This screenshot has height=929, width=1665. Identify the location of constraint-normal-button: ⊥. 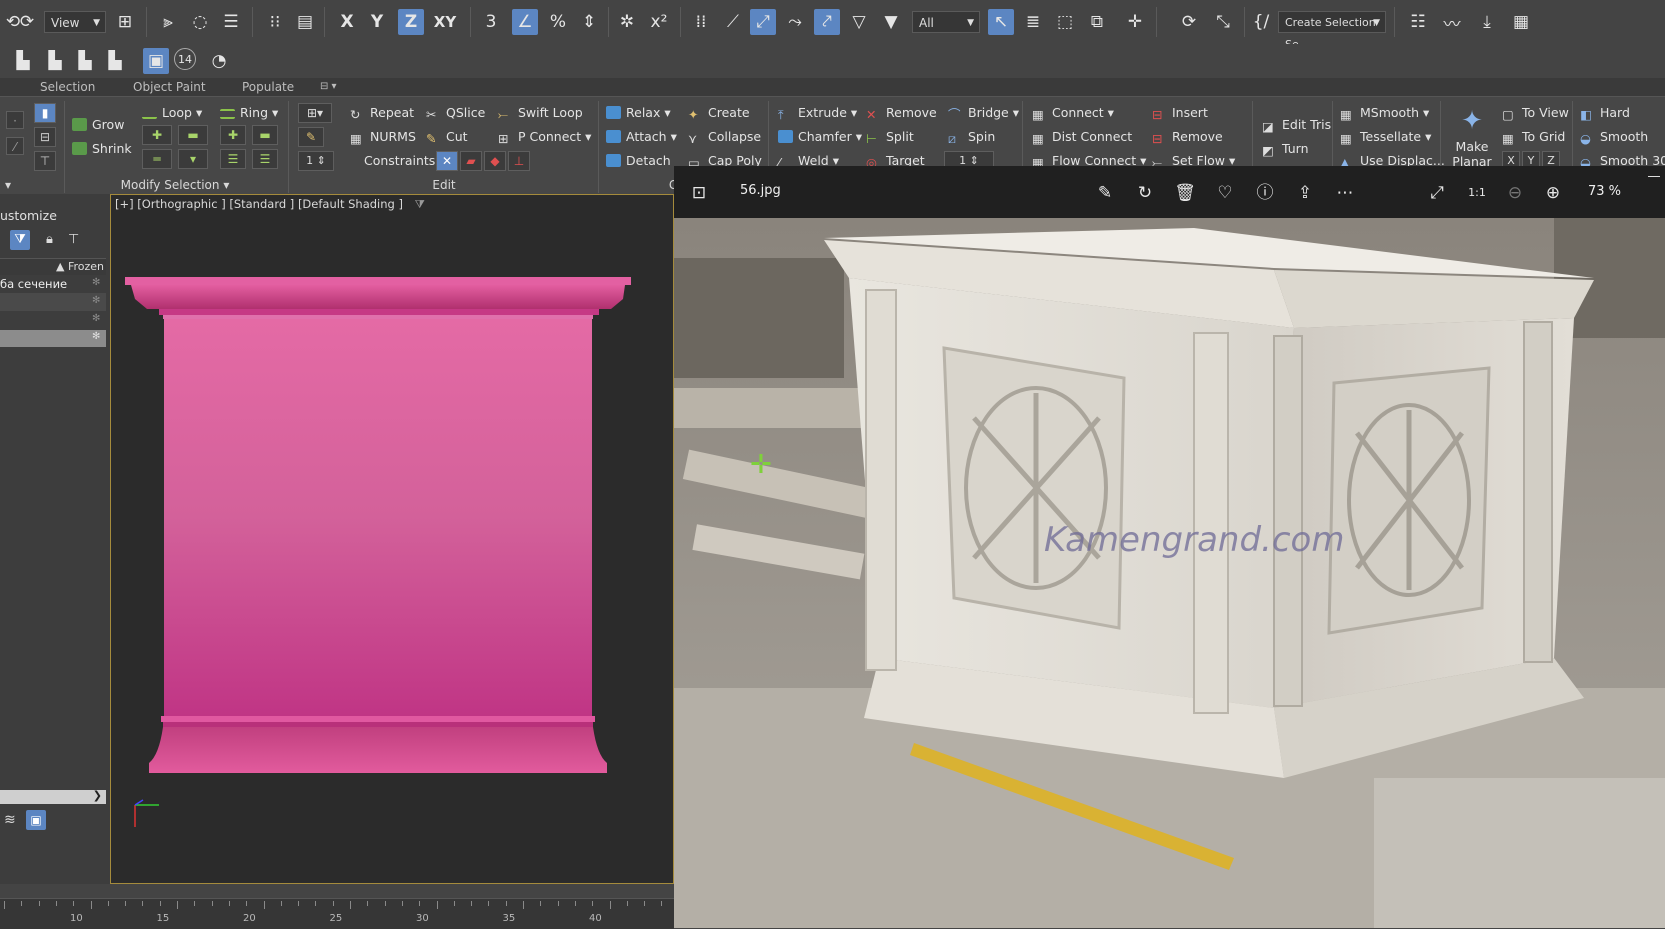
(519, 161).